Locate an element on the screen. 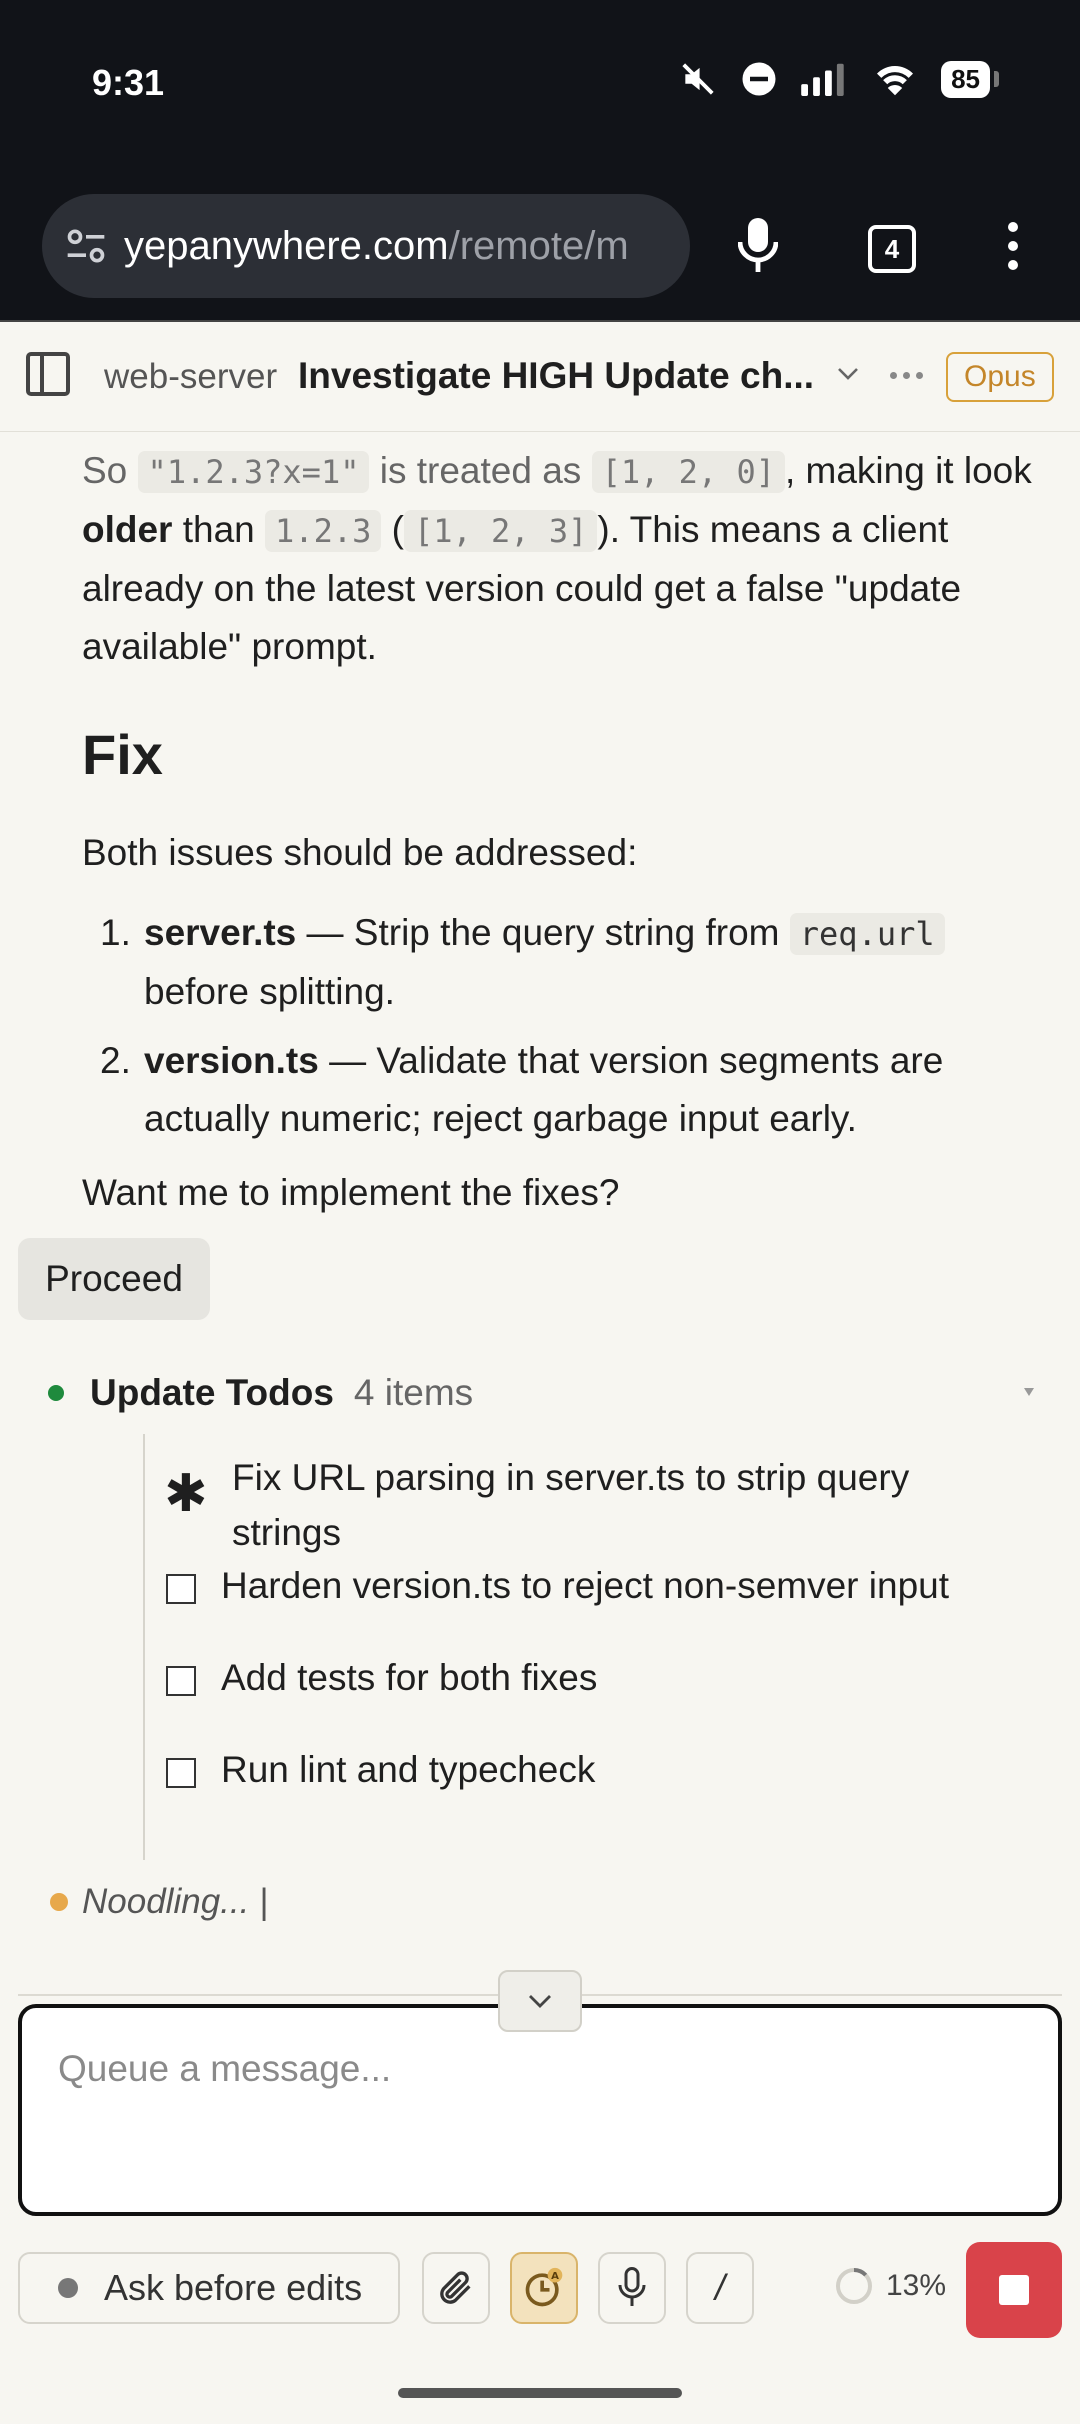  battery-icon: 85 is located at coordinates (970, 79).